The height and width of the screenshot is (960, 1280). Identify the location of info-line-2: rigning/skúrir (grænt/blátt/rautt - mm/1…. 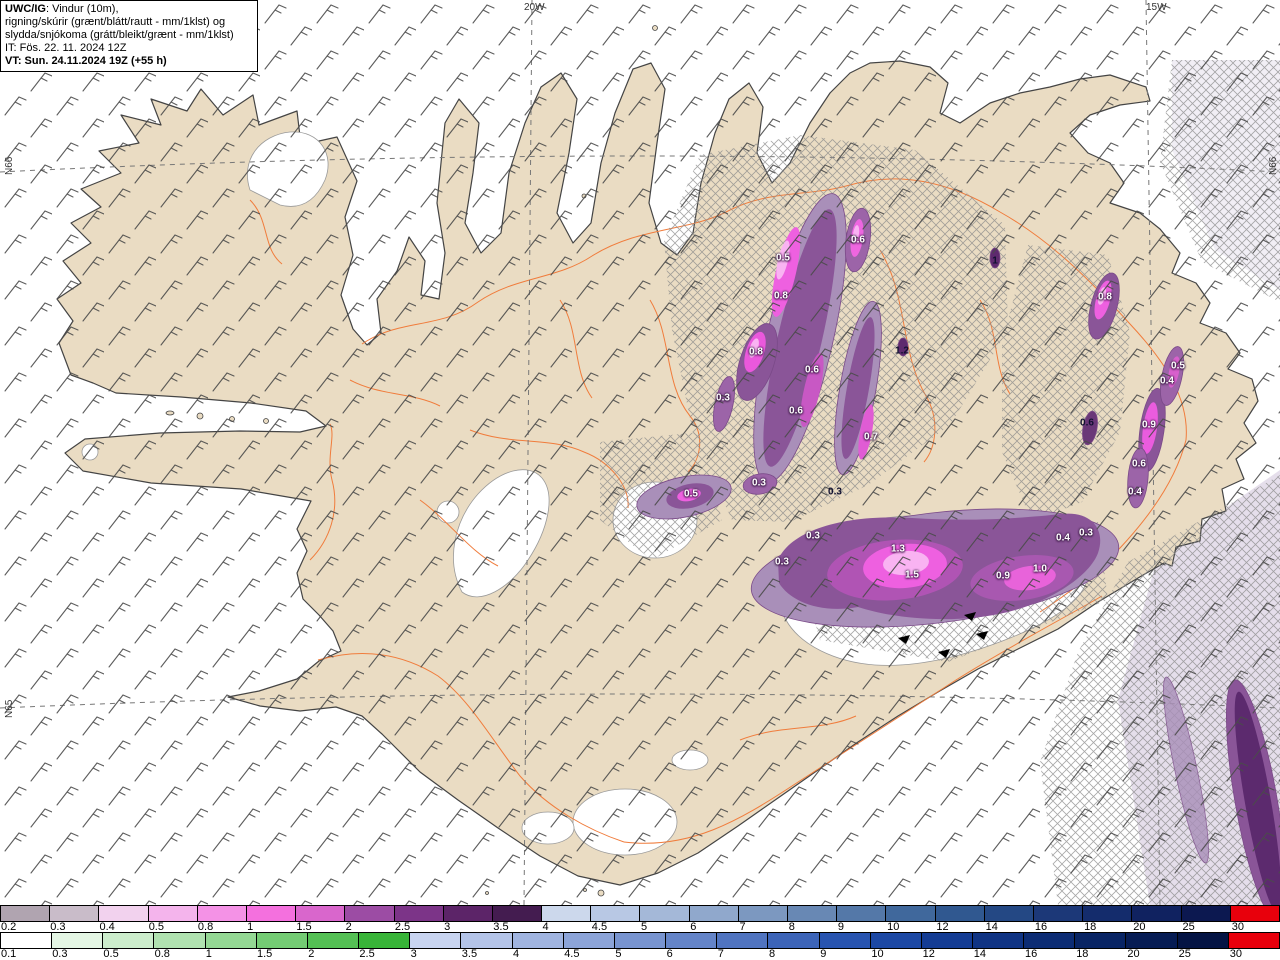
(115, 22).